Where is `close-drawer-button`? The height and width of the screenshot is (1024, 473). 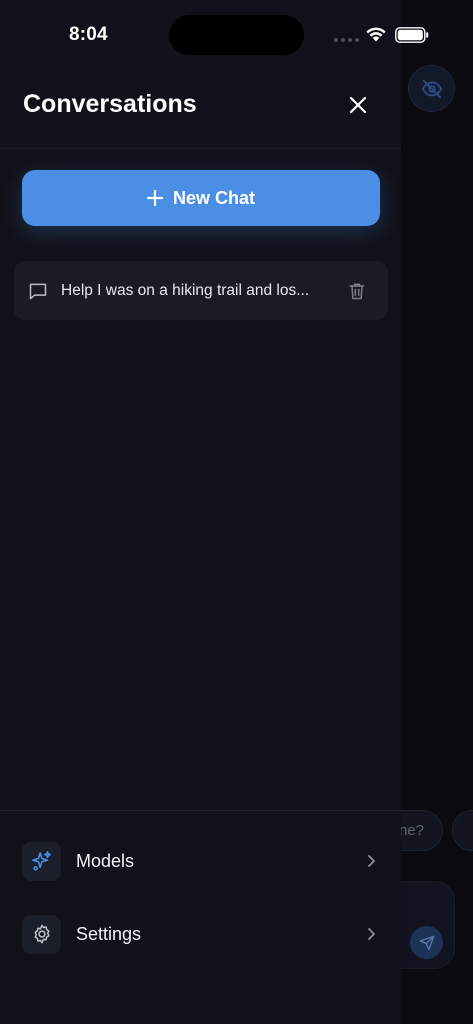 close-drawer-button is located at coordinates (358, 105).